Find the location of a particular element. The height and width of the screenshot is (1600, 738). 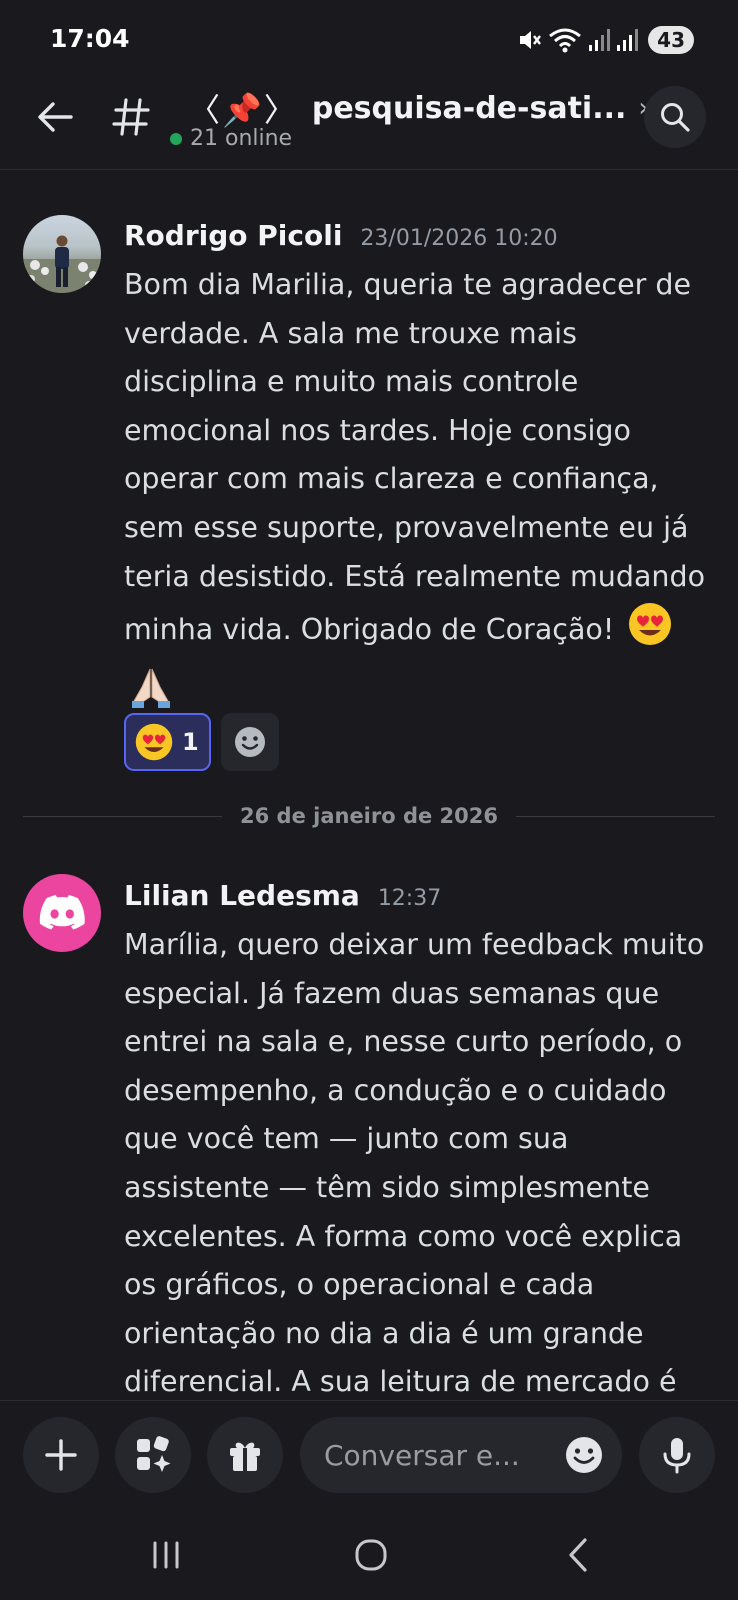

status-bar: 17:04 43 is located at coordinates (369, 40).